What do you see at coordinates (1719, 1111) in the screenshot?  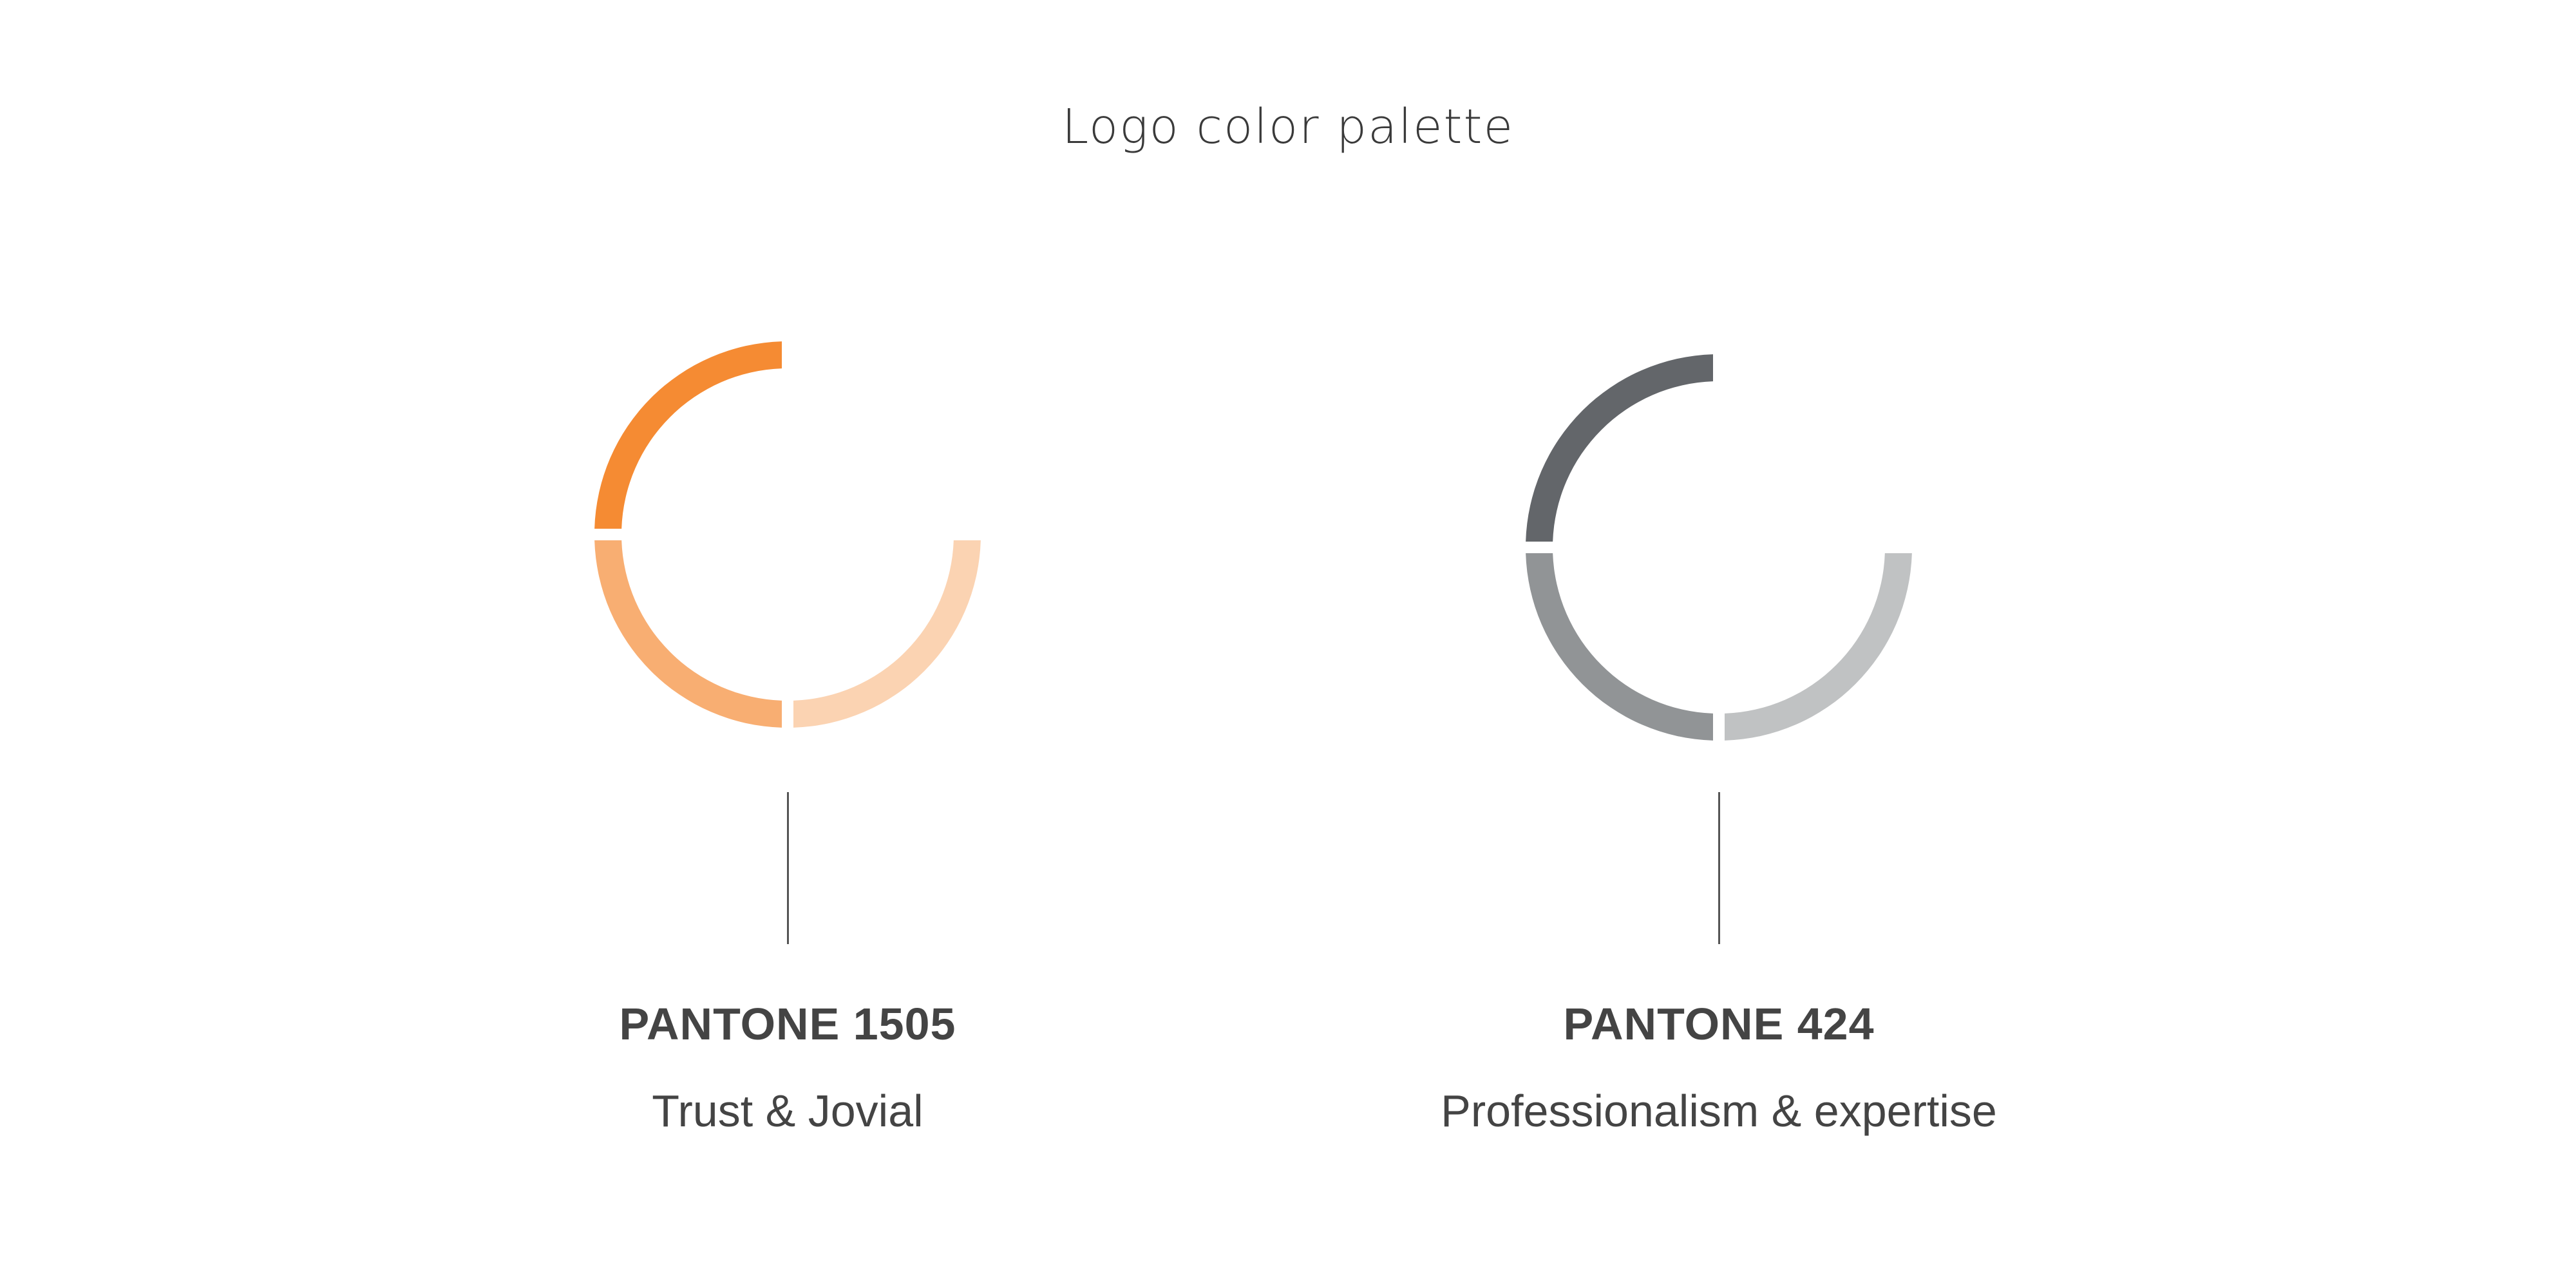 I see `pantone-description: Professionalism & expertise` at bounding box center [1719, 1111].